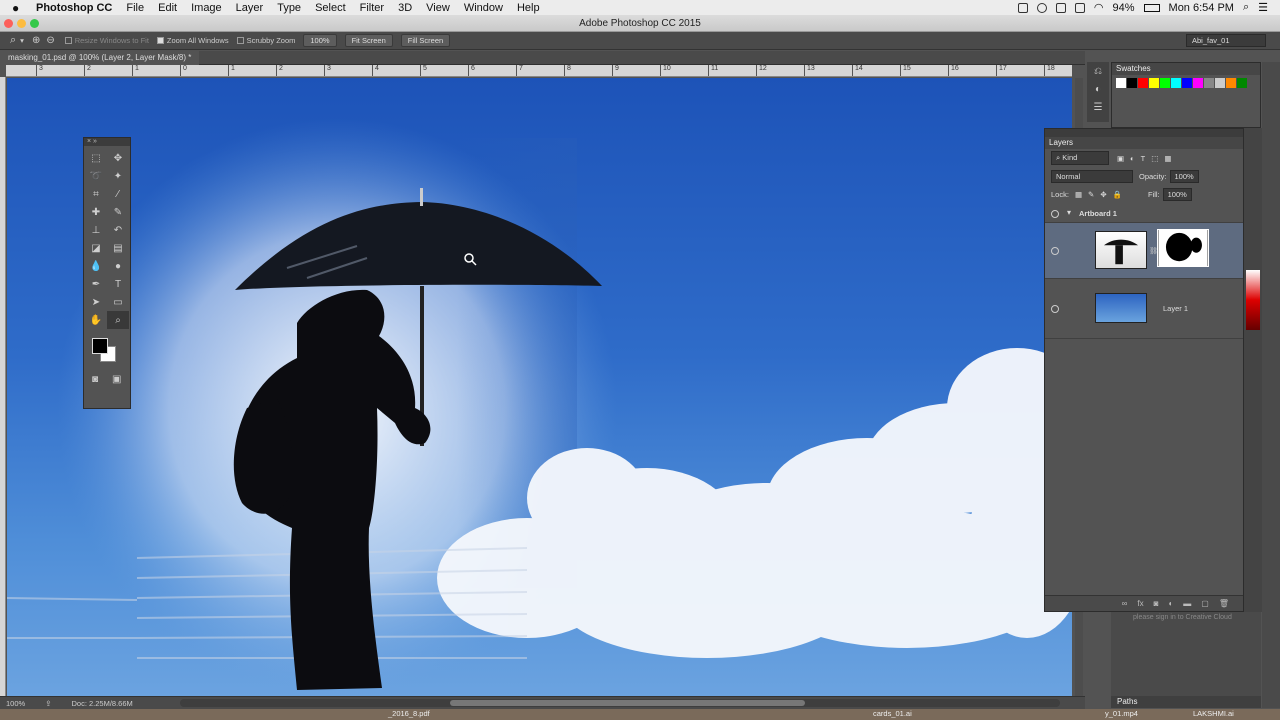  I want to click on filter-type-icon: T, so click(1143, 158).